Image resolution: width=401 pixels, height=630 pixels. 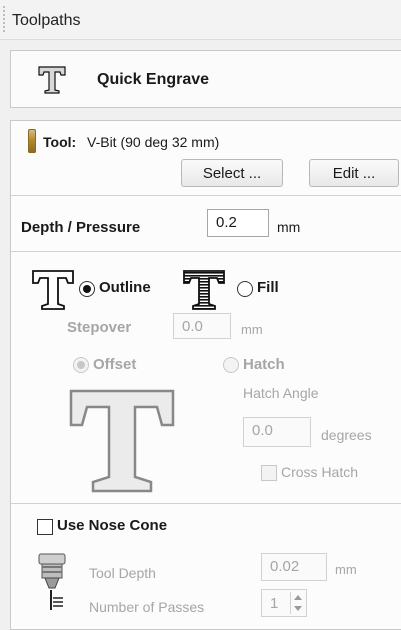 I want to click on chevron-down-icon, so click(x=298, y=608).